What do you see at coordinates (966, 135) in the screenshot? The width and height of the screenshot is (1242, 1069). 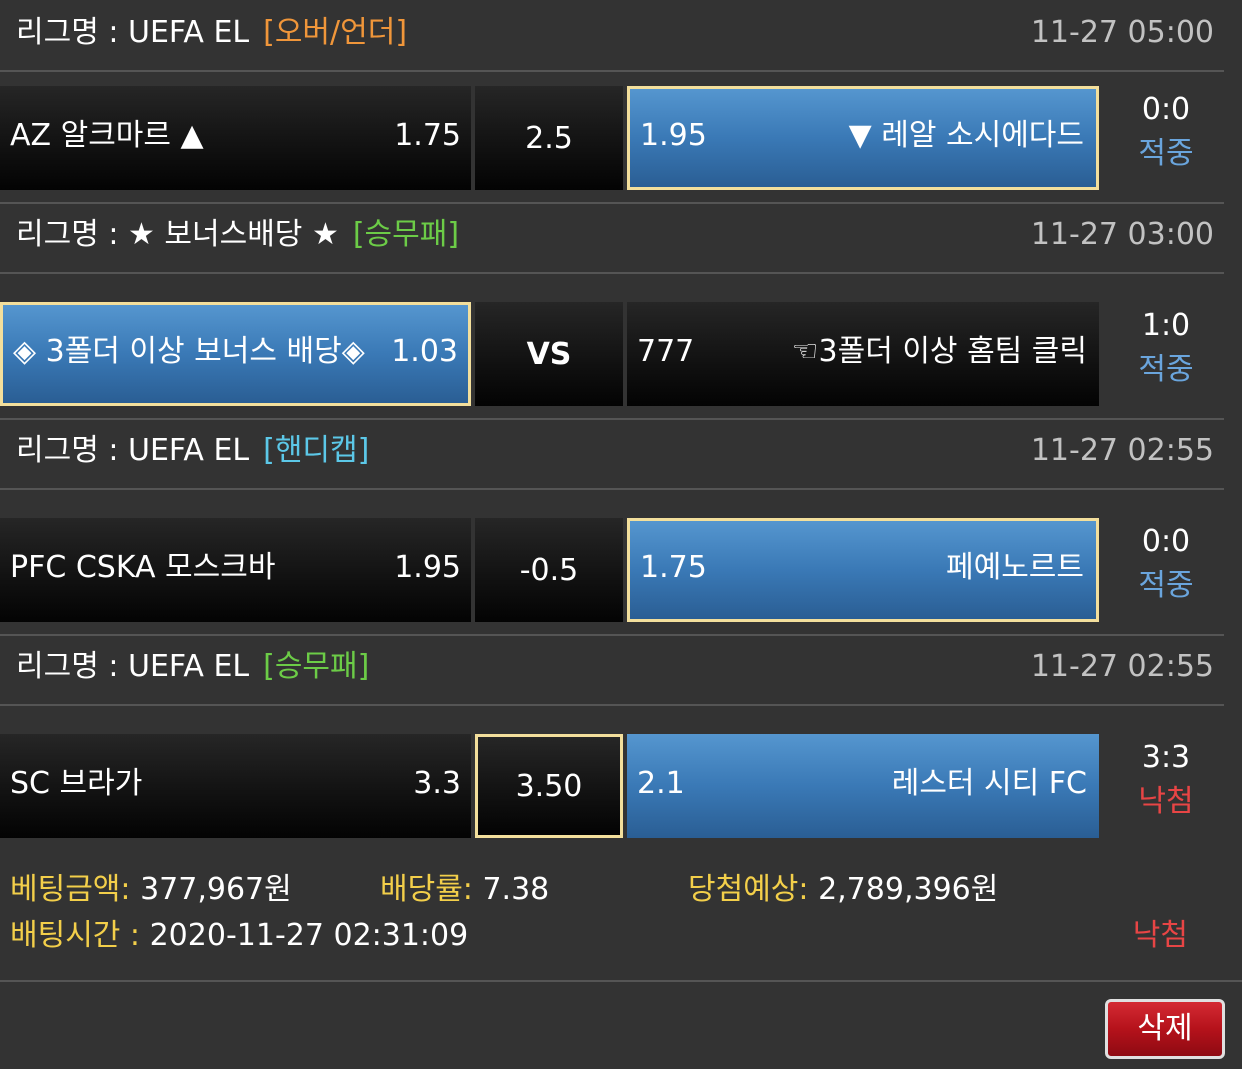 I see `away-team-name: ▼ 레알 소시에다드` at bounding box center [966, 135].